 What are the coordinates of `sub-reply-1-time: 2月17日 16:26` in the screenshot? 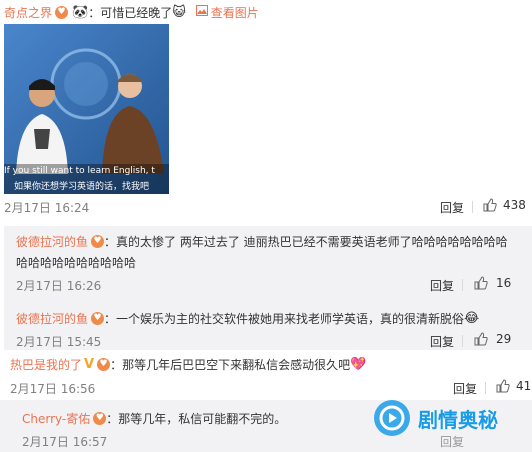 It's located at (59, 286).